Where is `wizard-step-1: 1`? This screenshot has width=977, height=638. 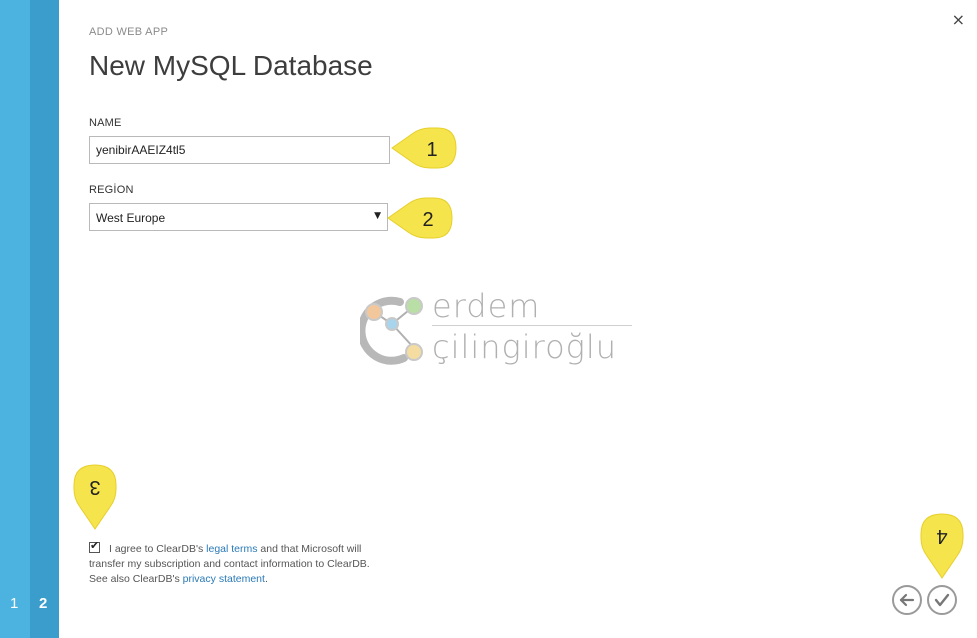
wizard-step-1: 1 is located at coordinates (14, 603).